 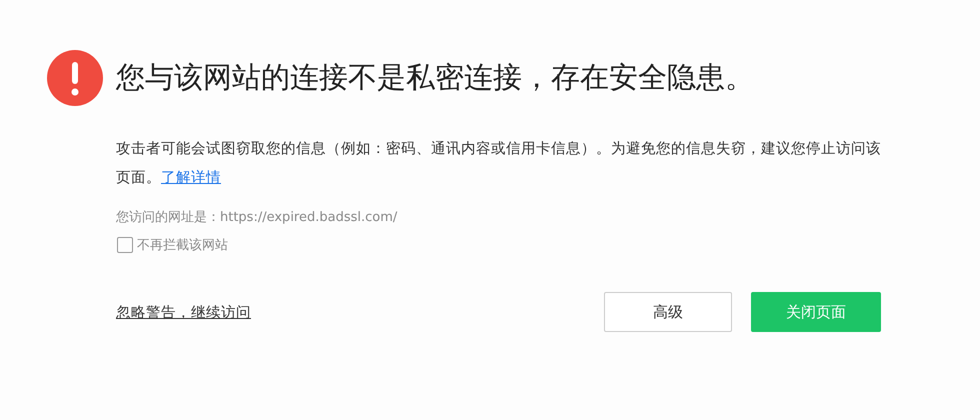 What do you see at coordinates (125, 245) in the screenshot?
I see `checkbox` at bounding box center [125, 245].